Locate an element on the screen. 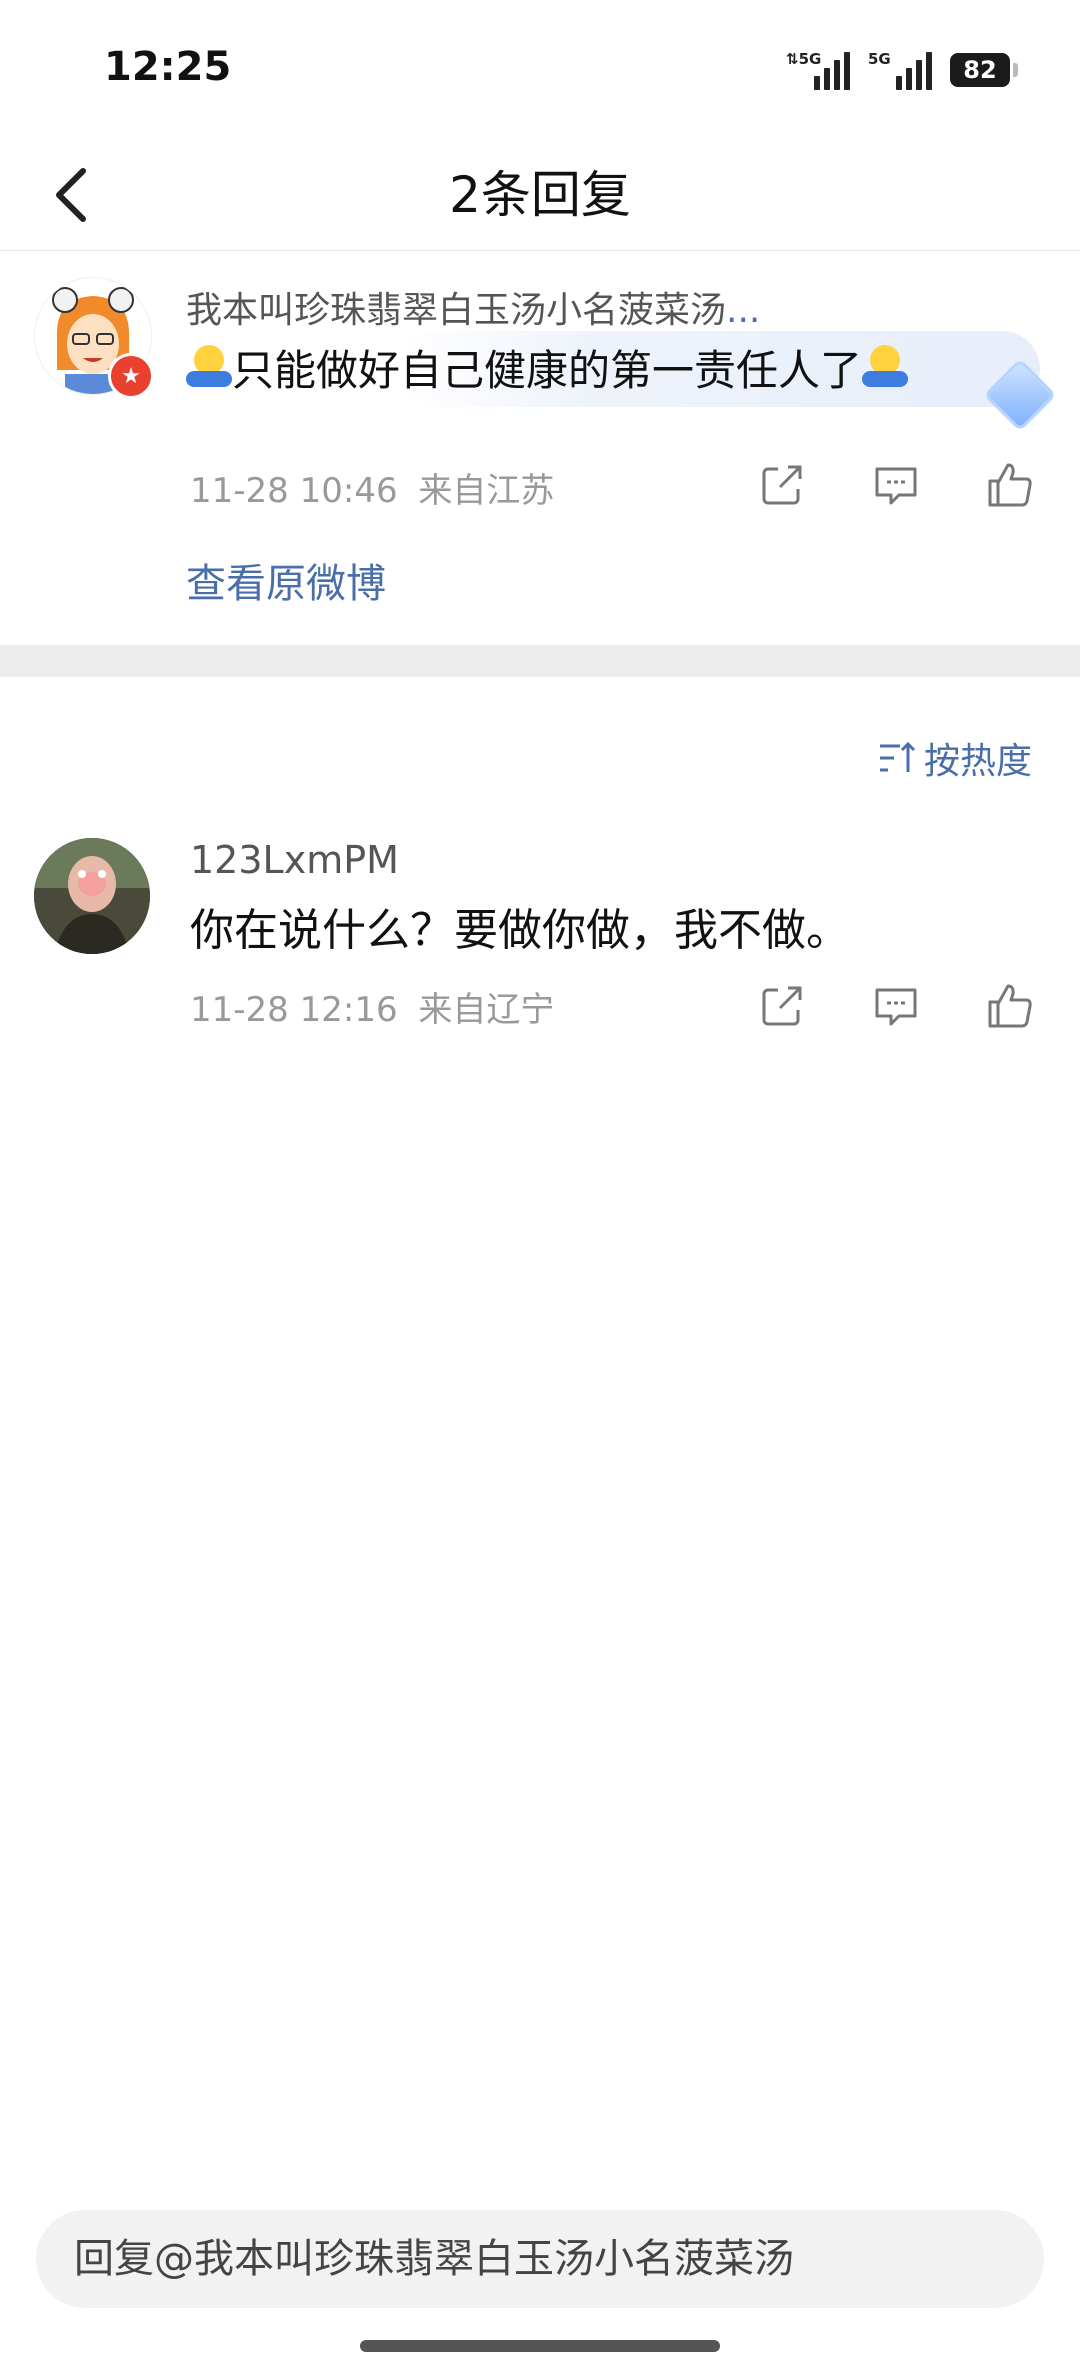 The width and height of the screenshot is (1080, 2373). page-title: 2条回复 is located at coordinates (540, 195).